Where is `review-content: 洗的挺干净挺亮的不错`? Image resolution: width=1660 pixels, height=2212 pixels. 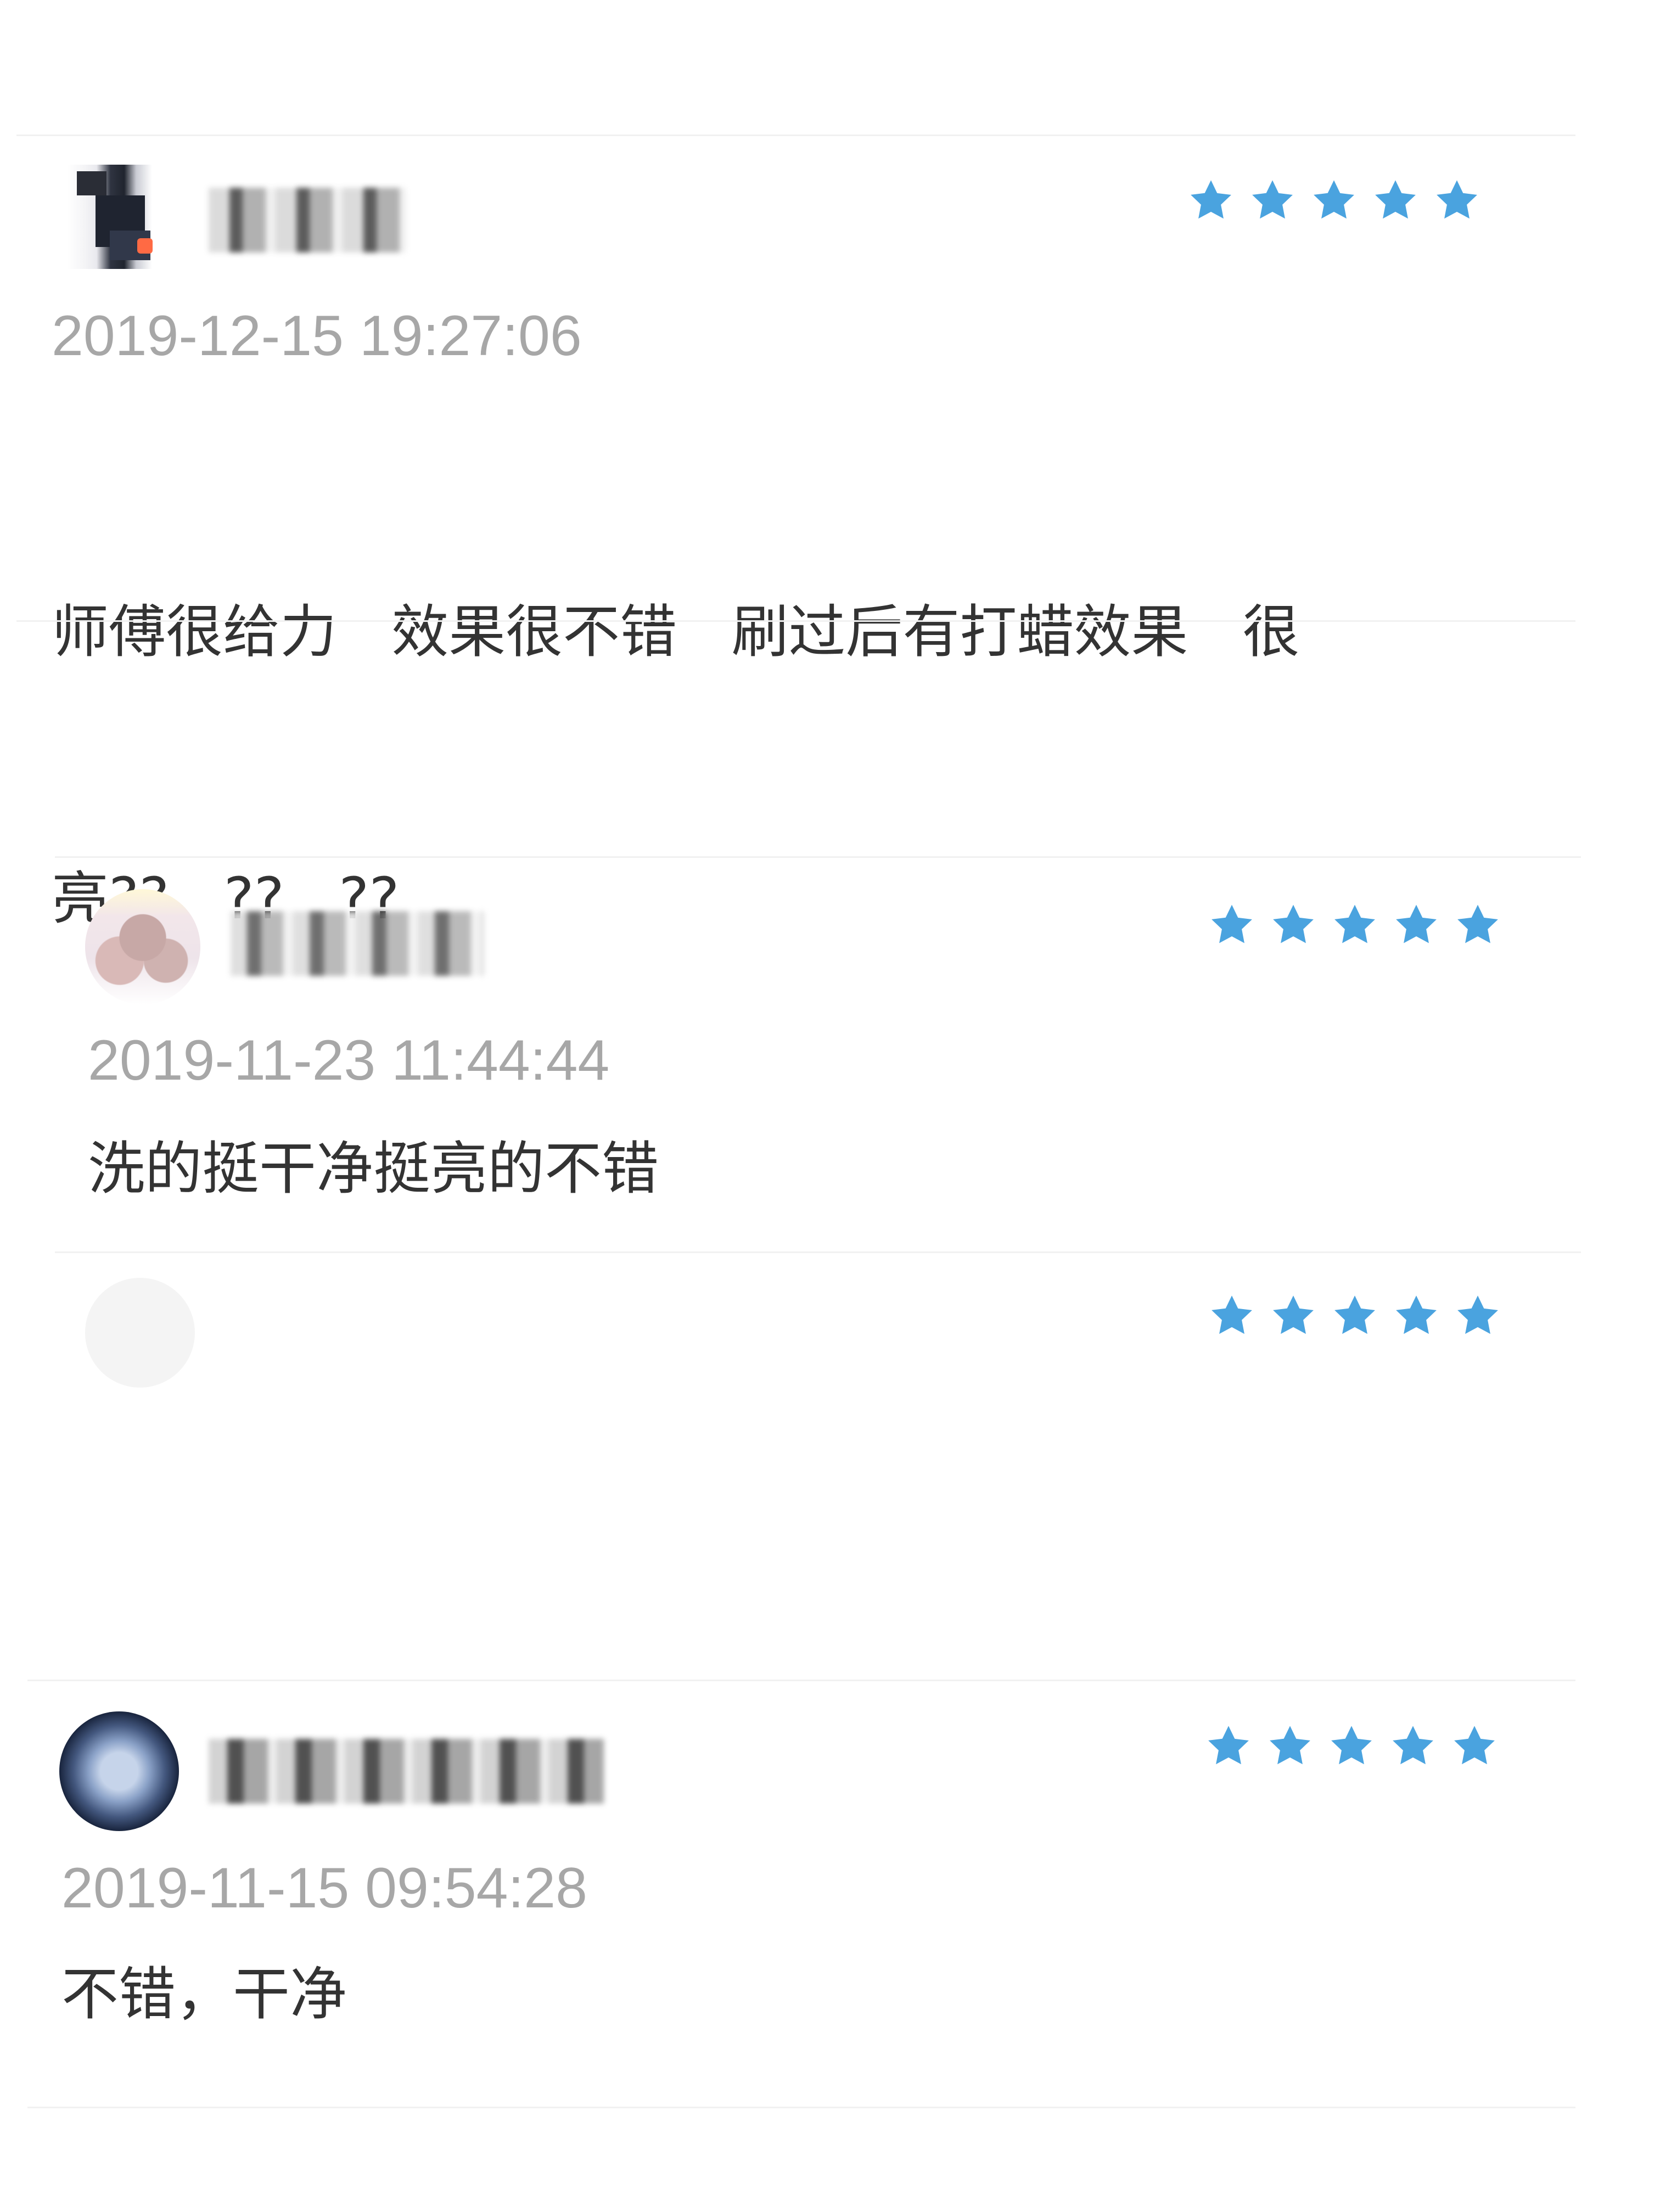
review-content: 洗的挺干净挺亮的不错 is located at coordinates (373, 1168).